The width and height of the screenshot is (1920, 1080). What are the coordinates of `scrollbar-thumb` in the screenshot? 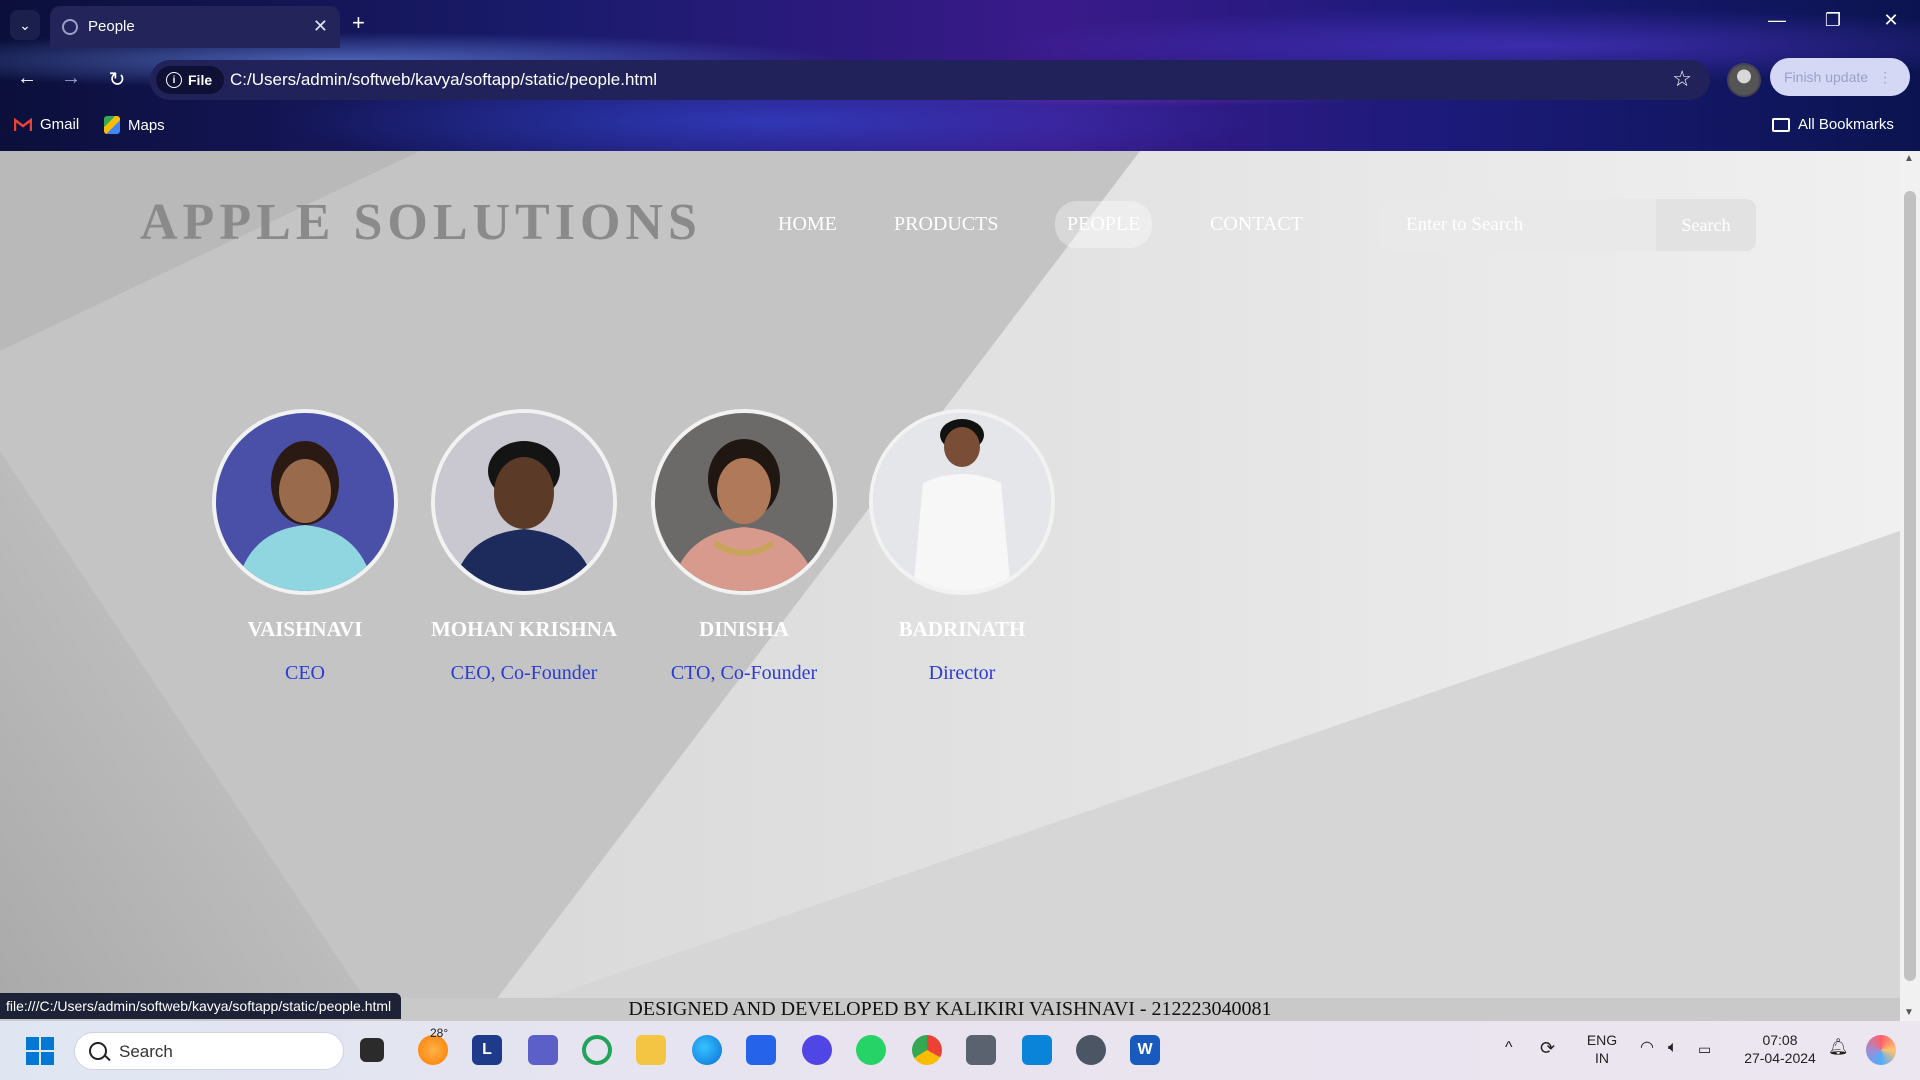 It's located at (1910, 586).